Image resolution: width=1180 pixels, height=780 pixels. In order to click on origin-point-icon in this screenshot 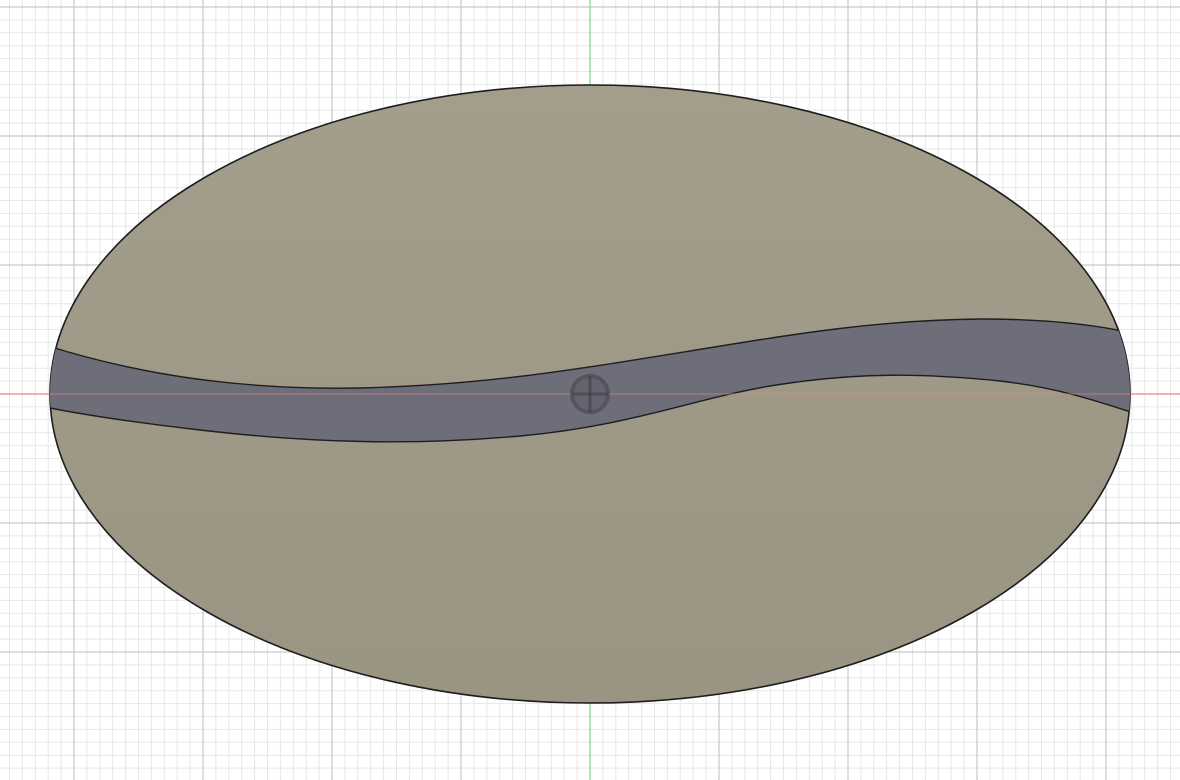, I will do `click(590, 394)`.